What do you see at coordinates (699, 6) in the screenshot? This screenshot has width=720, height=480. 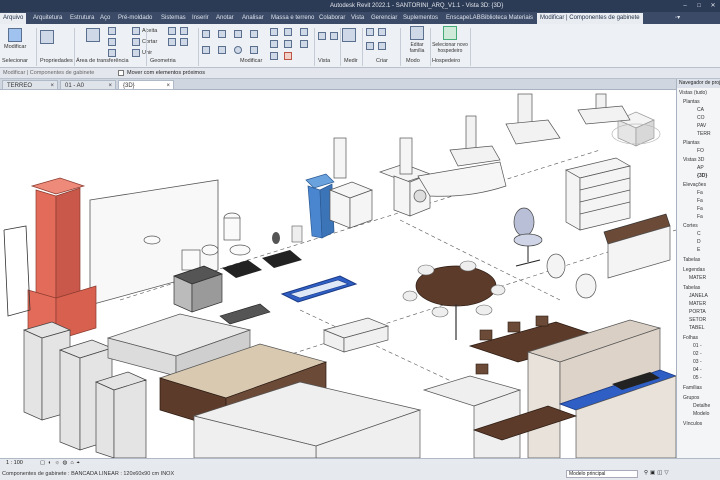 I see `maximize-icon: □` at bounding box center [699, 6].